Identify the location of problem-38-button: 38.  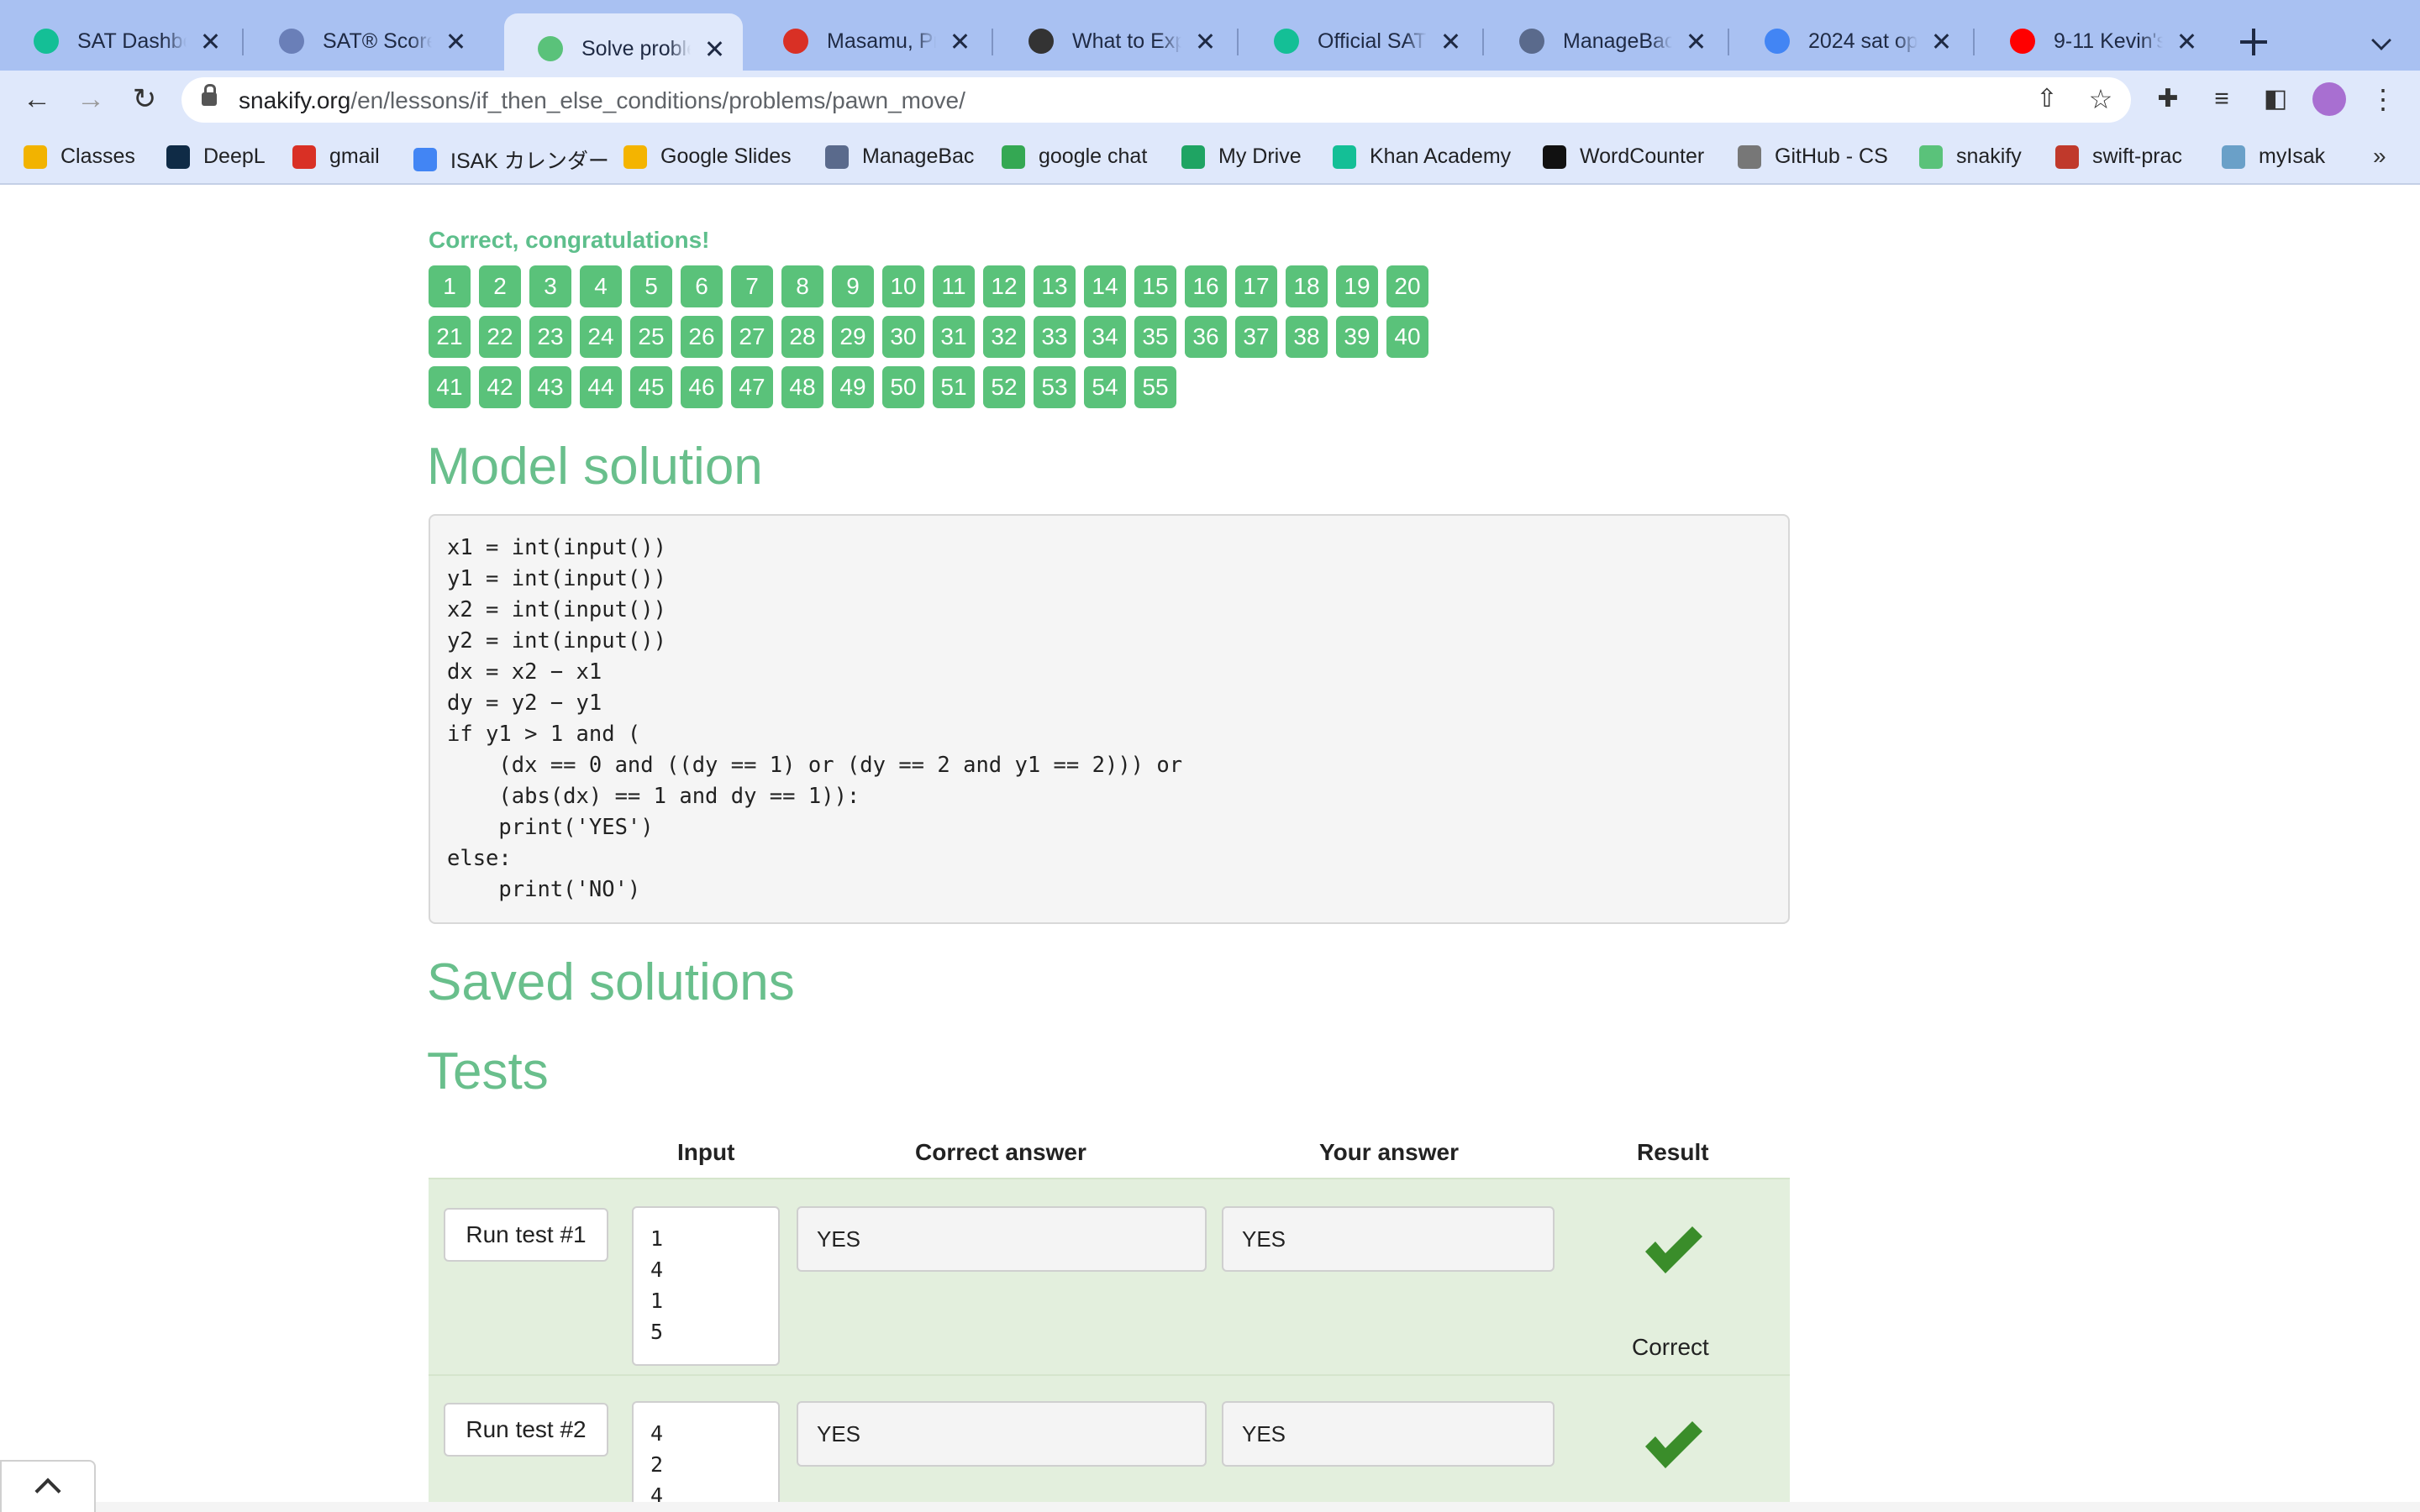
(1307, 337).